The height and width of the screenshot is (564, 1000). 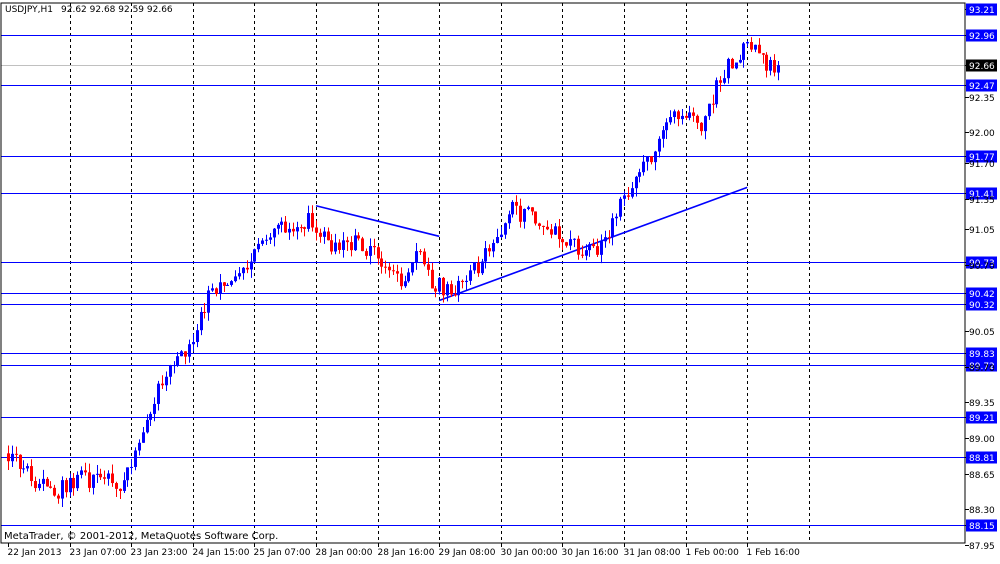 What do you see at coordinates (982, 459) in the screenshot?
I see `y-tick-label: 88.81` at bounding box center [982, 459].